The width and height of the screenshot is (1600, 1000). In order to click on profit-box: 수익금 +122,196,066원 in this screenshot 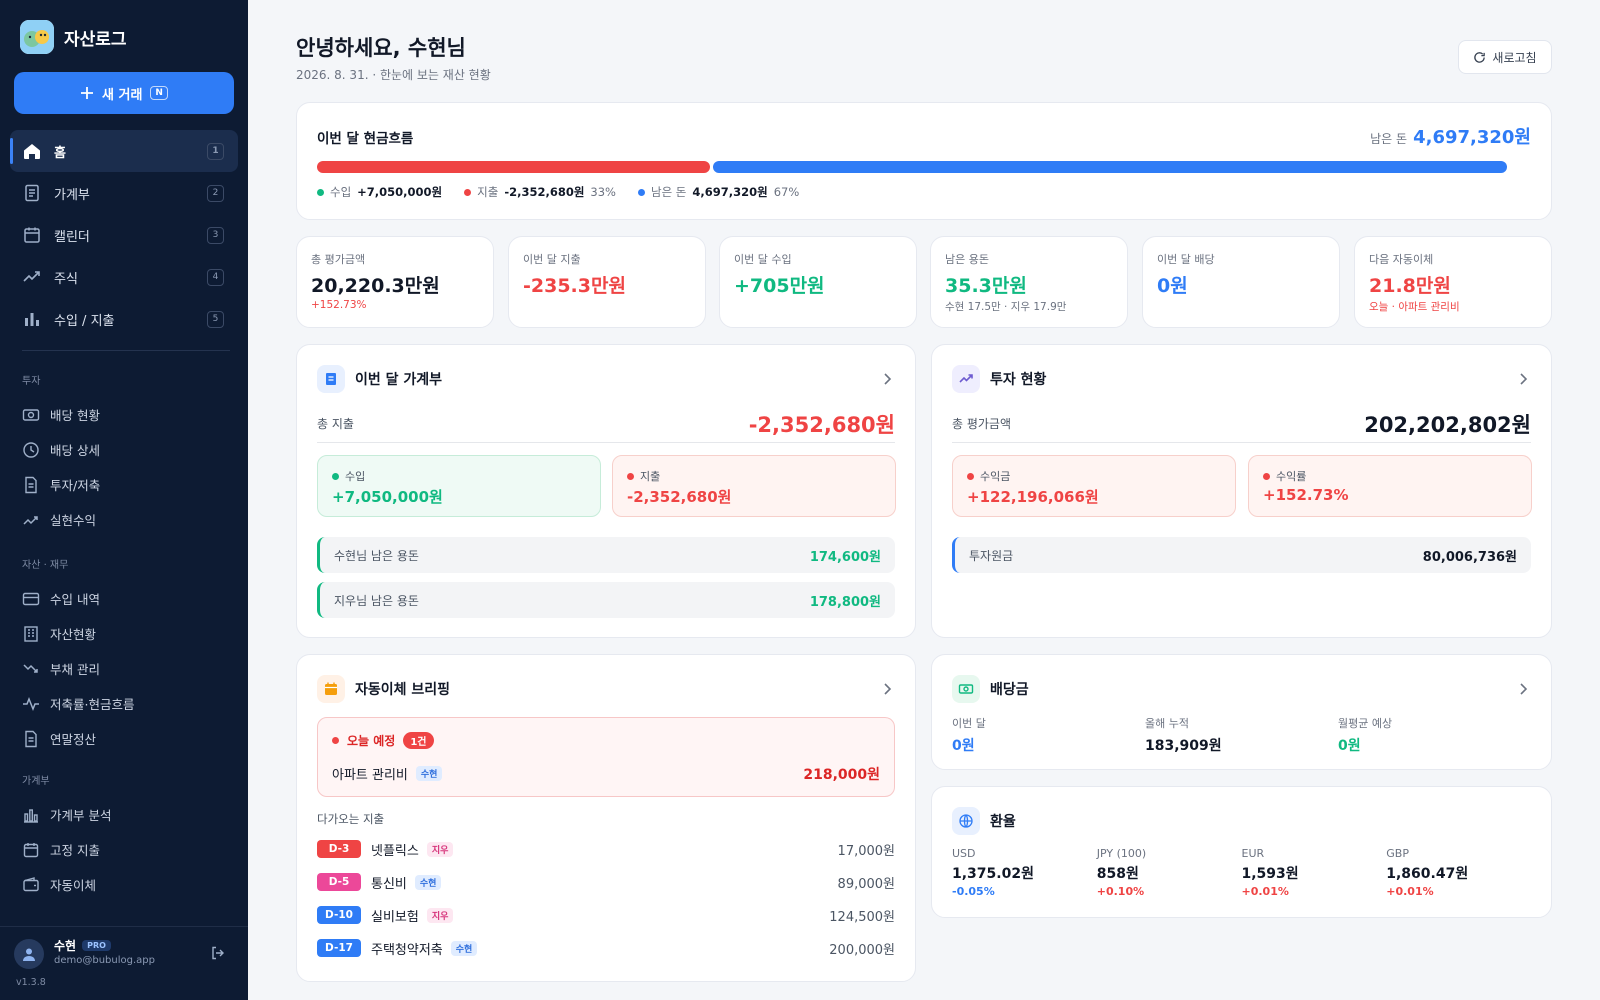, I will do `click(1094, 486)`.